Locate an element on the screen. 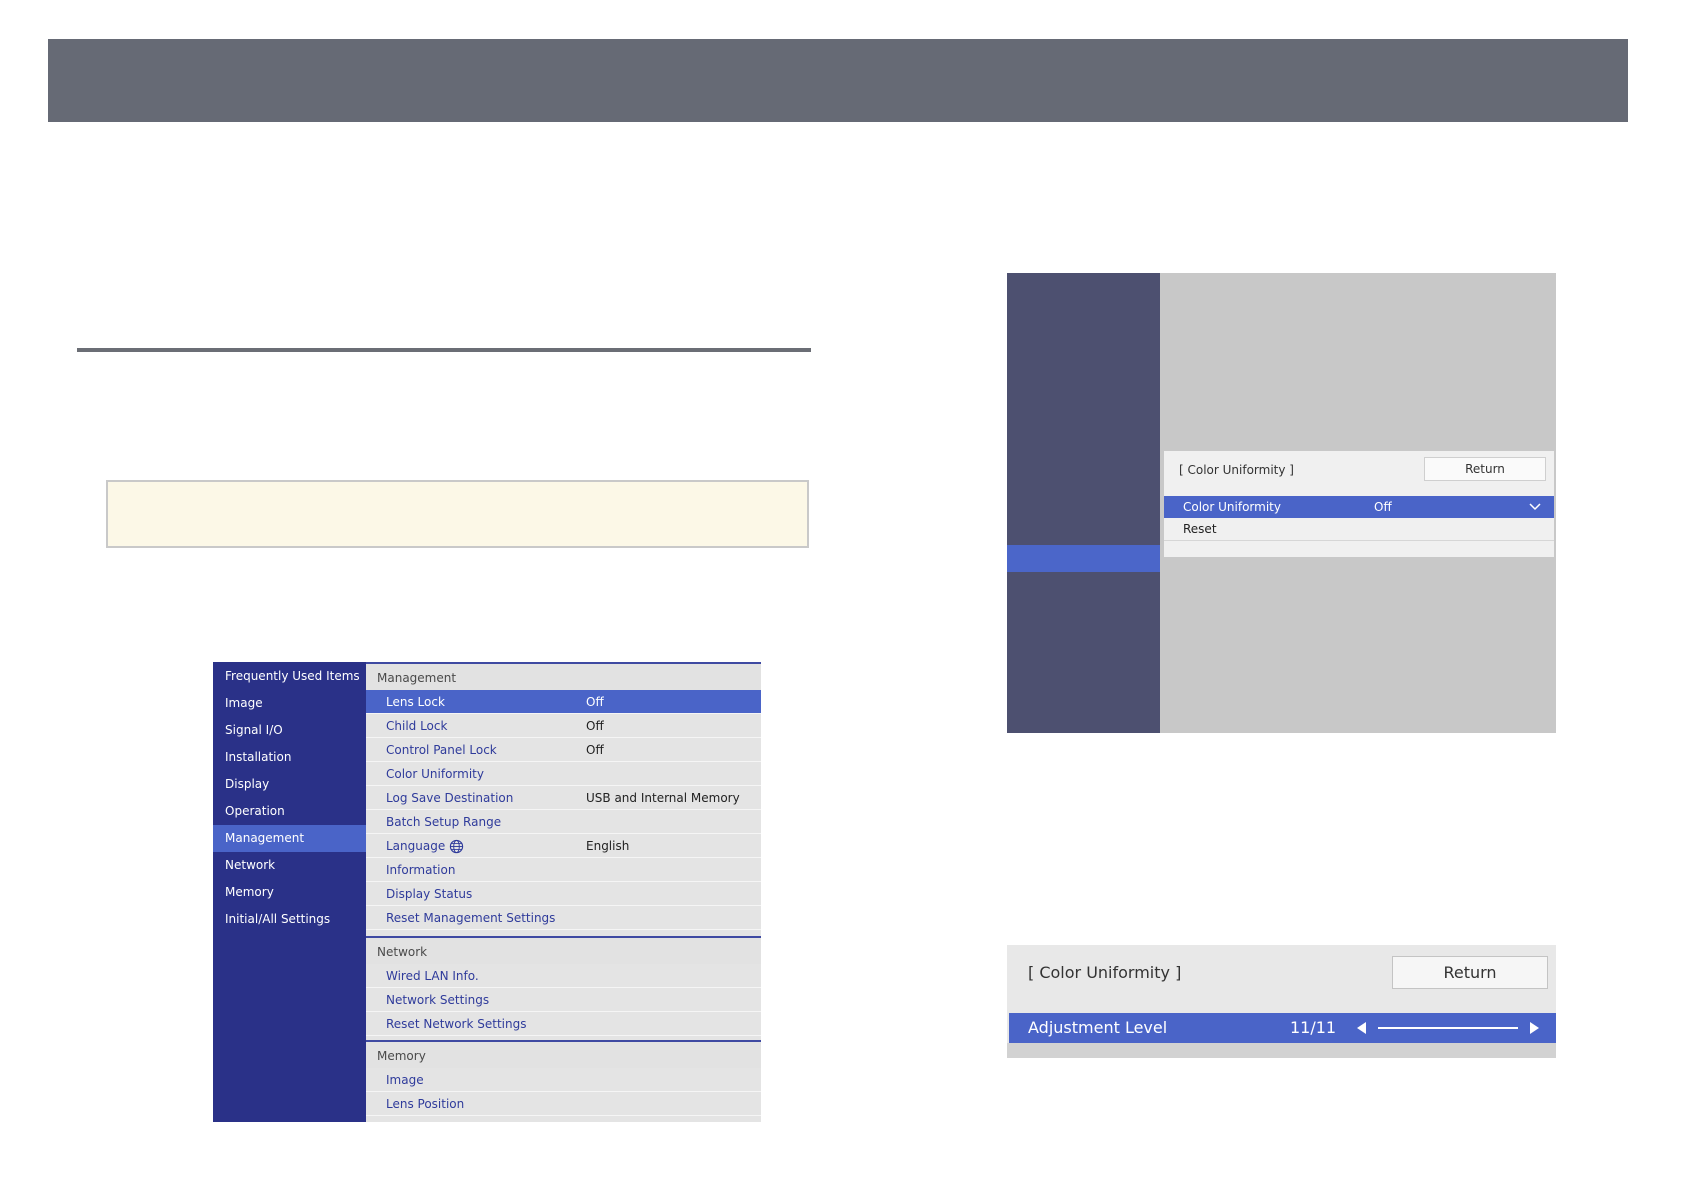 The width and height of the screenshot is (1684, 1190). menu-row-lens-lock: Lens Lock Off is located at coordinates (563, 702).